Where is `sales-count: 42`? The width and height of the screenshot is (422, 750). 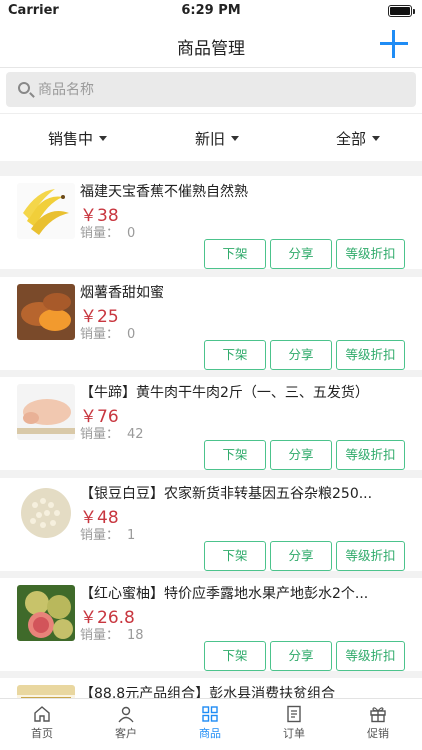 sales-count: 42 is located at coordinates (135, 434).